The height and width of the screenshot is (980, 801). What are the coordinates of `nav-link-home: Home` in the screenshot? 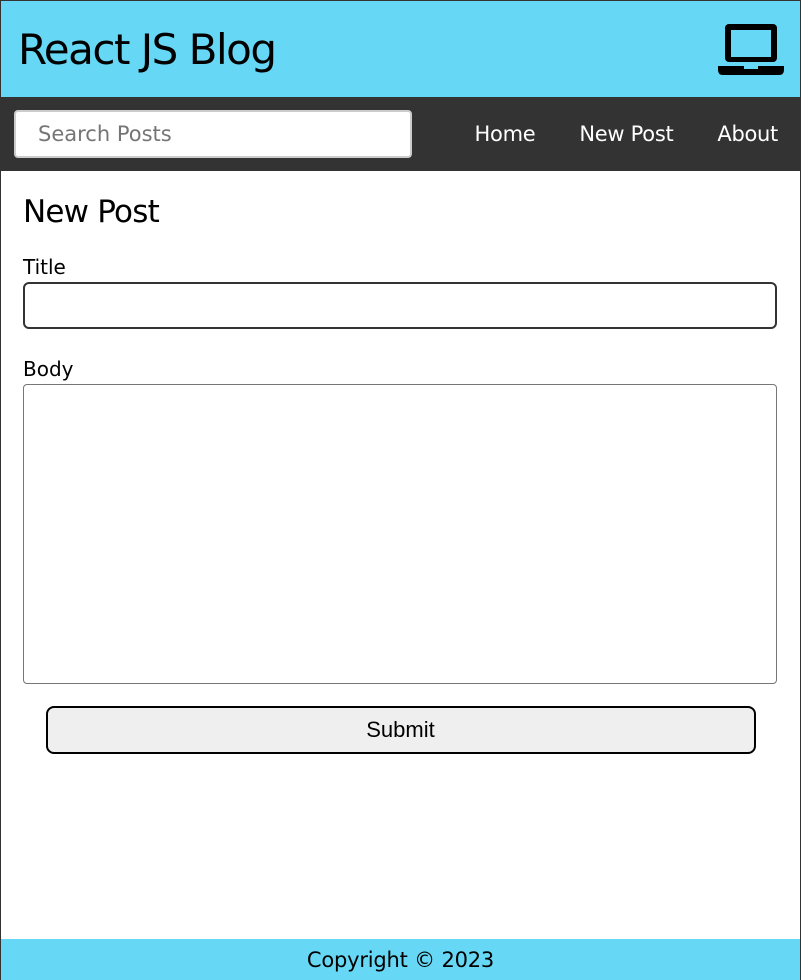 It's located at (505, 134).